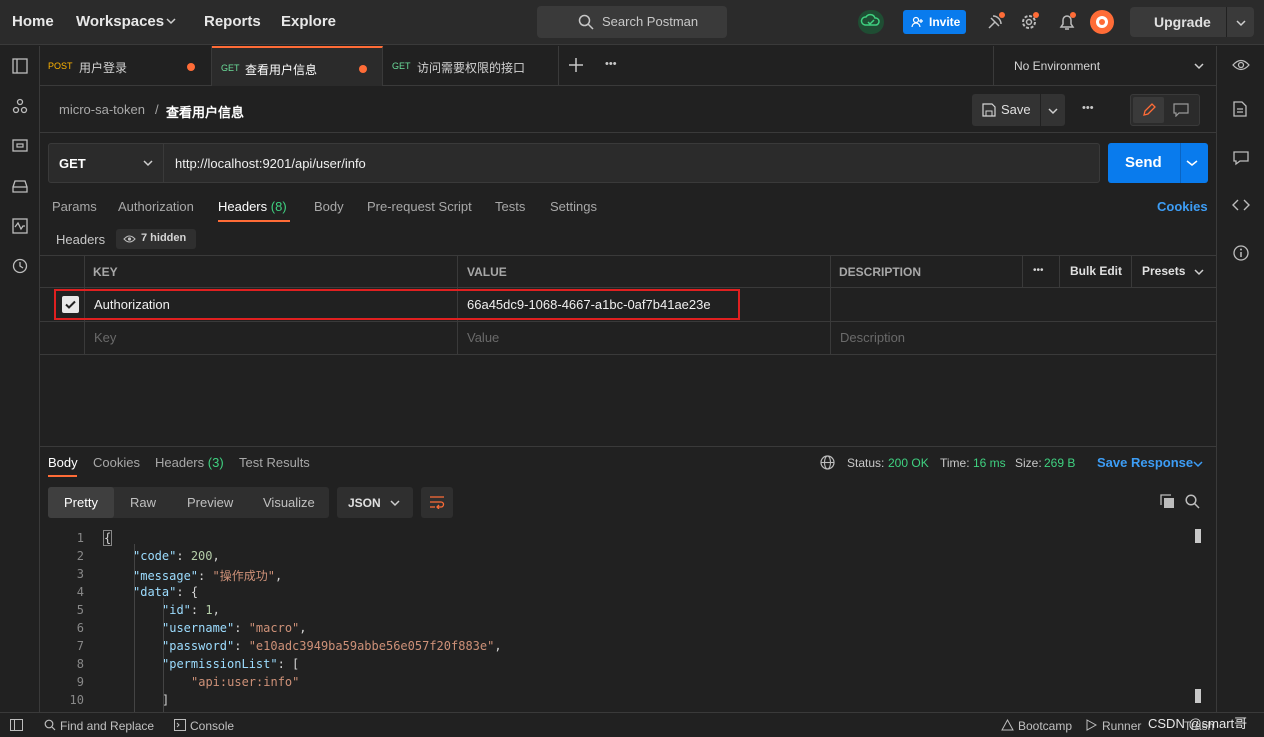 The image size is (1264, 737). What do you see at coordinates (1067, 22) in the screenshot?
I see `notification-bell-icon` at bounding box center [1067, 22].